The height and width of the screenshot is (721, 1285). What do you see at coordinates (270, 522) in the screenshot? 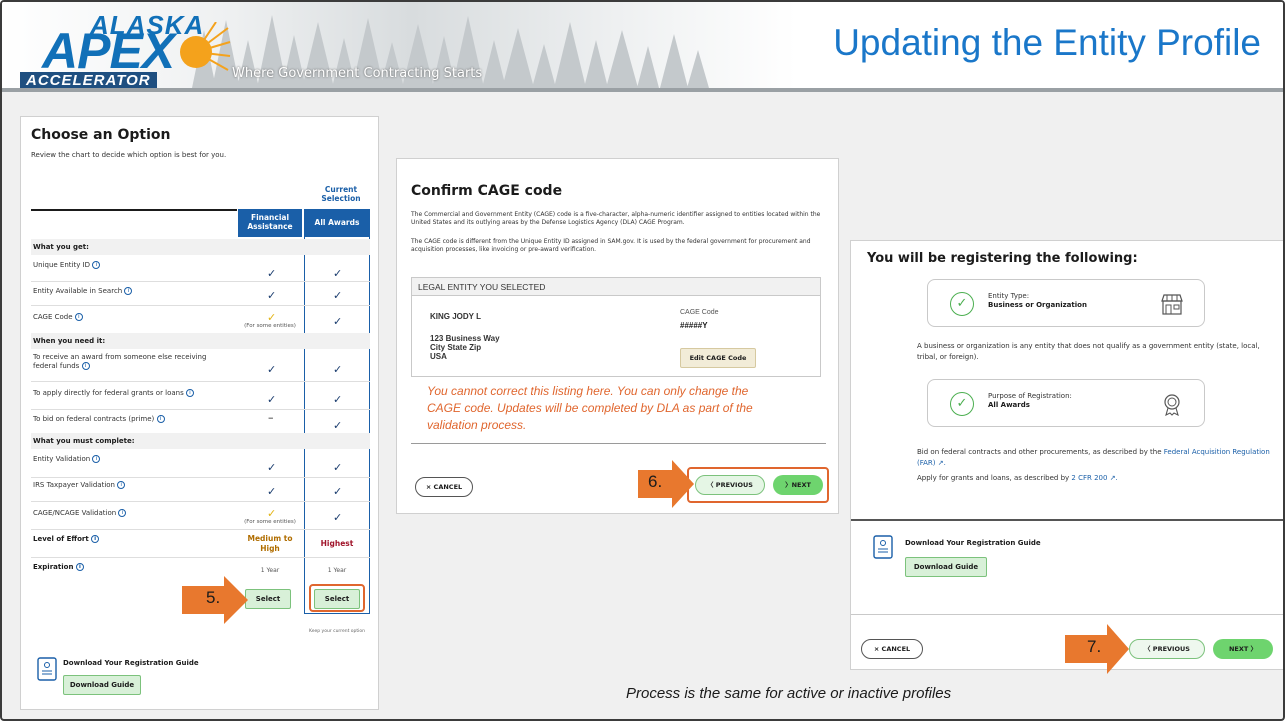
I see `some-entities-note: (For some entities)` at bounding box center [270, 522].